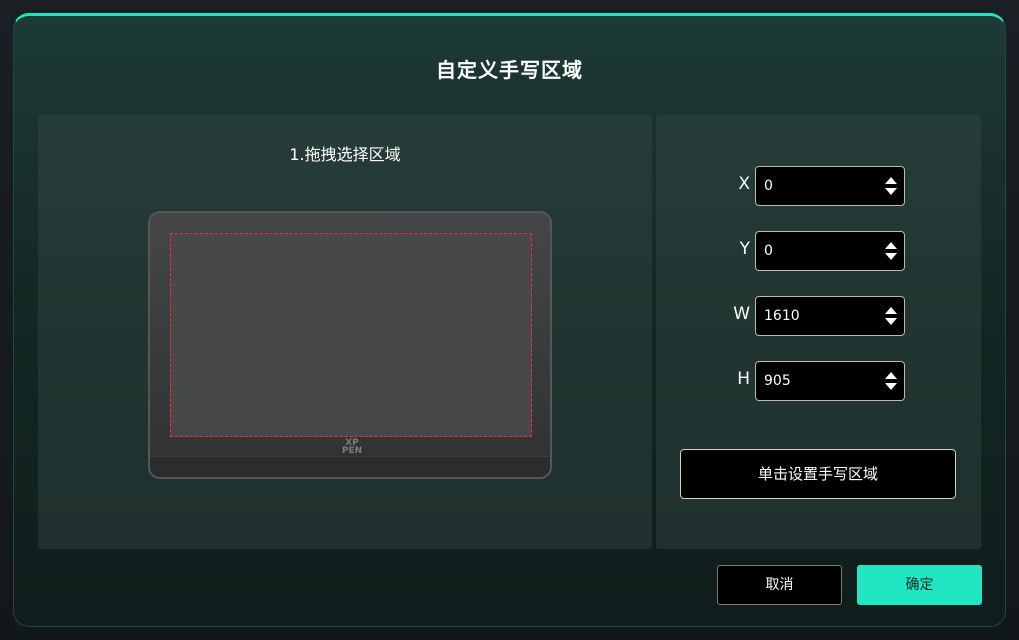 Image resolution: width=1019 pixels, height=640 pixels. Describe the element at coordinates (352, 447) in the screenshot. I see `brand-logo: XP PEN` at that location.